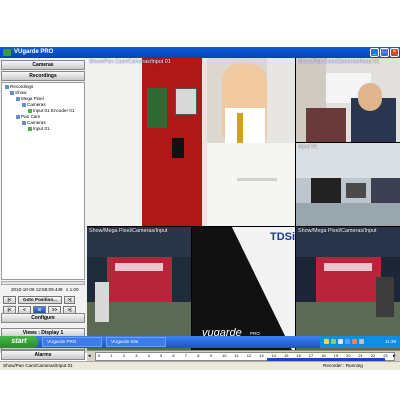 This screenshot has width=400, height=400. Describe the element at coordinates (19, 86) in the screenshot. I see `tree-item: Recordings` at that location.